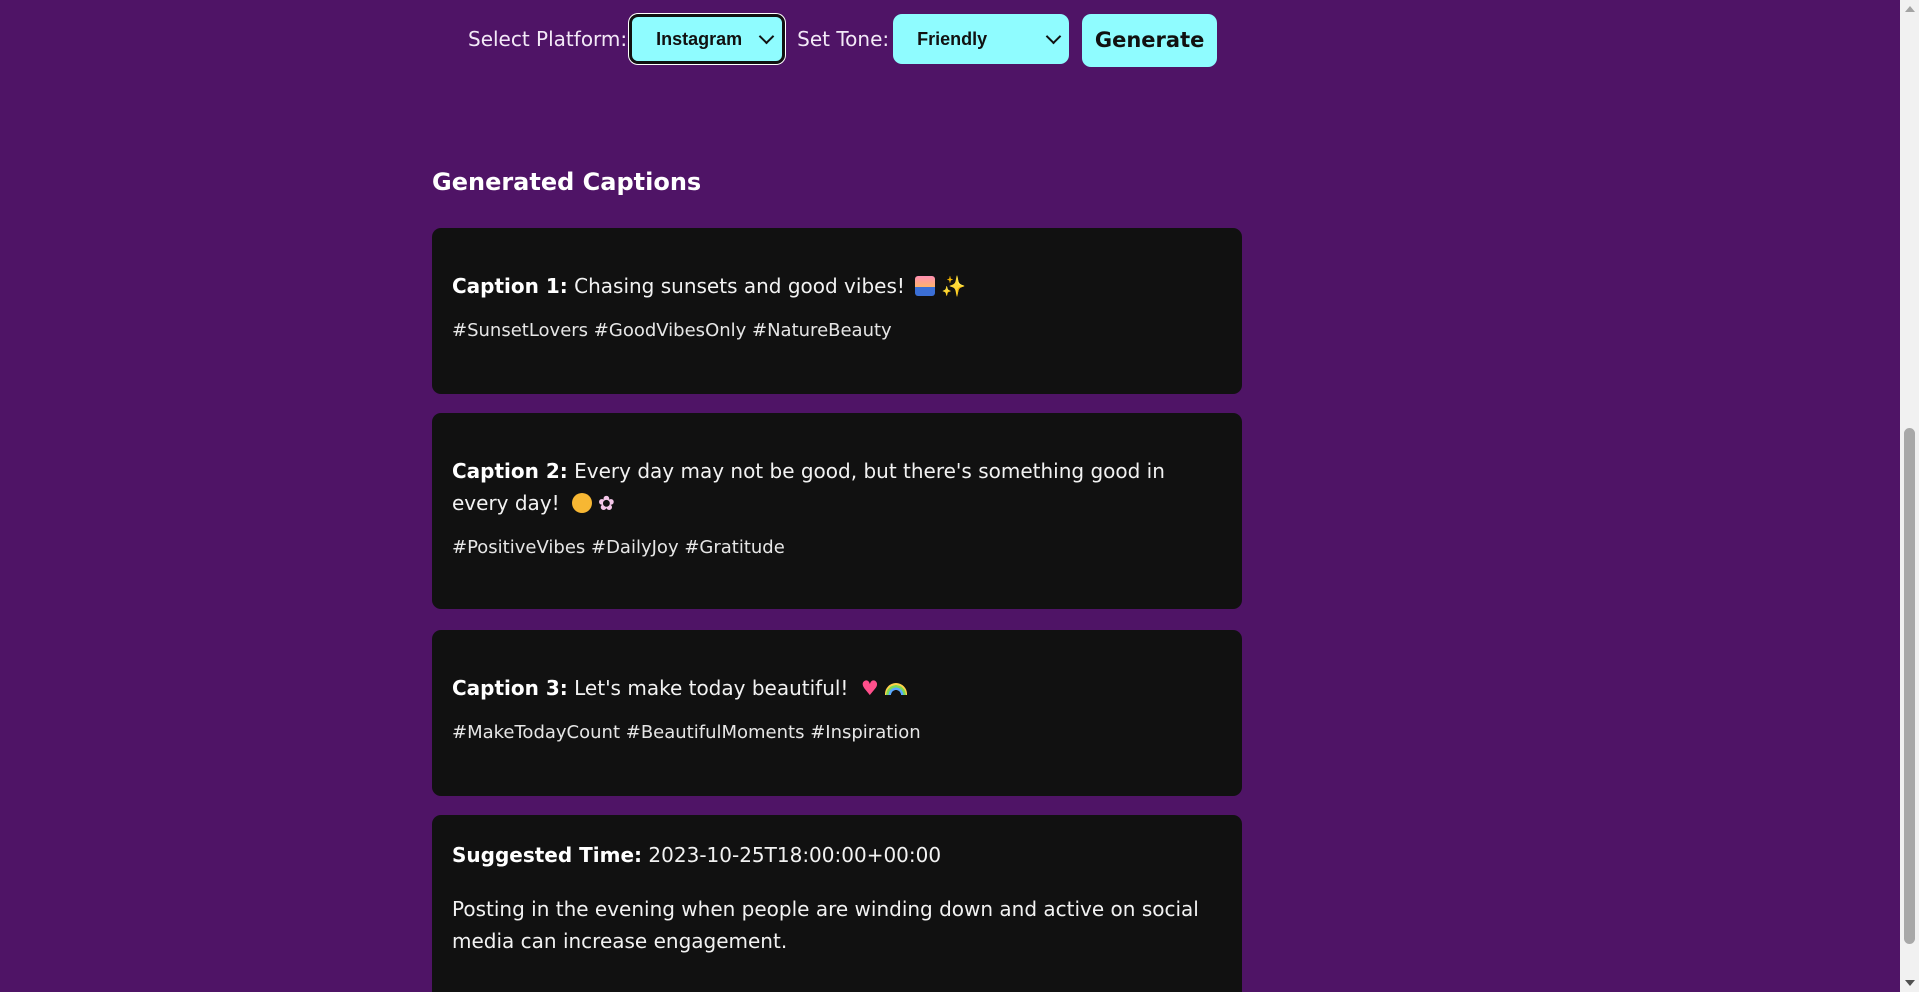 This screenshot has width=1919, height=992. I want to click on blossom-emoji-icon: ✿, so click(606, 503).